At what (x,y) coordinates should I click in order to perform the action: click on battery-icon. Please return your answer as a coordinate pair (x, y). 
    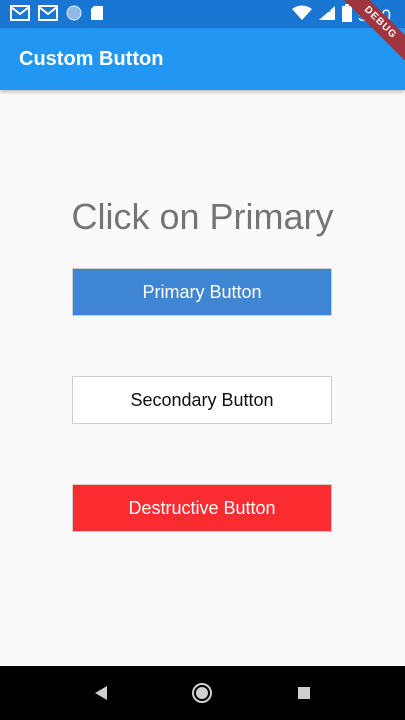
    Looking at the image, I should click on (346, 15).